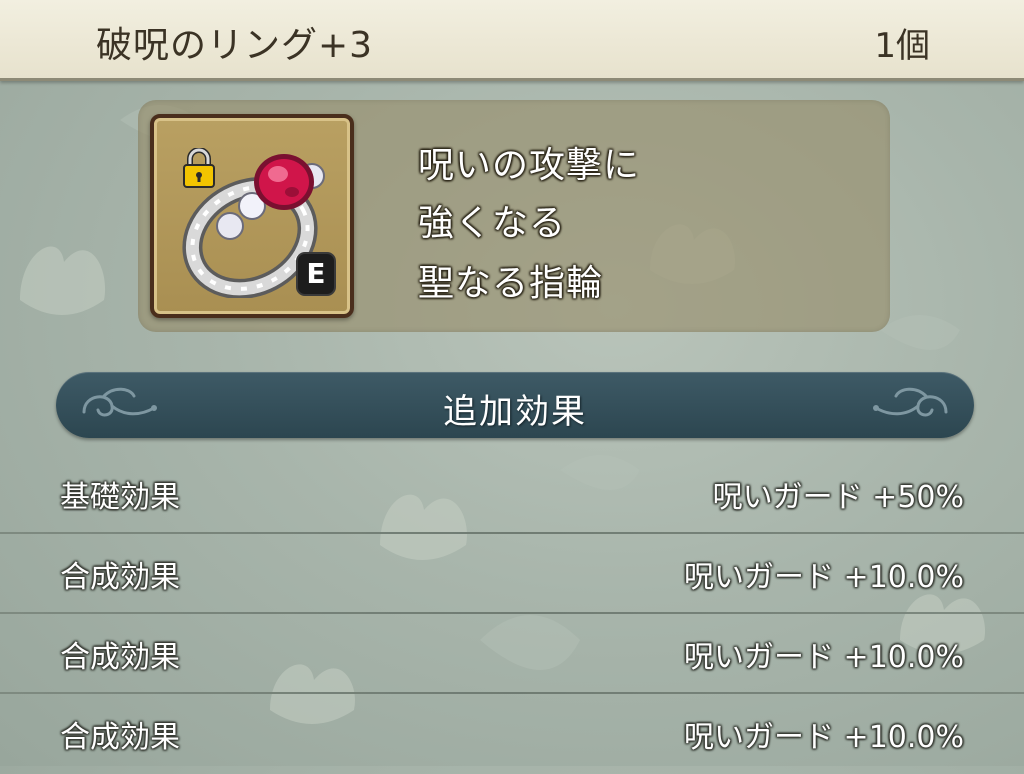 This screenshot has width=1024, height=774. Describe the element at coordinates (511, 283) in the screenshot. I see `item-description-line: 聖なる指輪` at that location.